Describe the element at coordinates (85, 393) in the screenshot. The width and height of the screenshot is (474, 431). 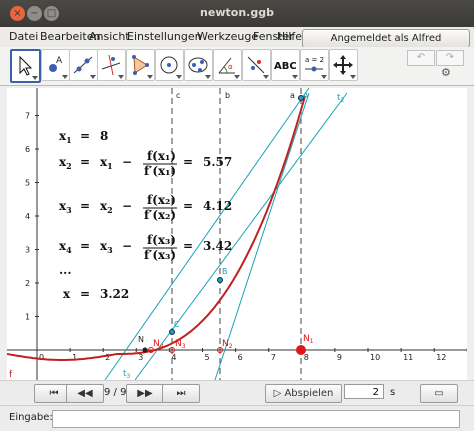
I see `previous-step-button: ◀◀` at that location.